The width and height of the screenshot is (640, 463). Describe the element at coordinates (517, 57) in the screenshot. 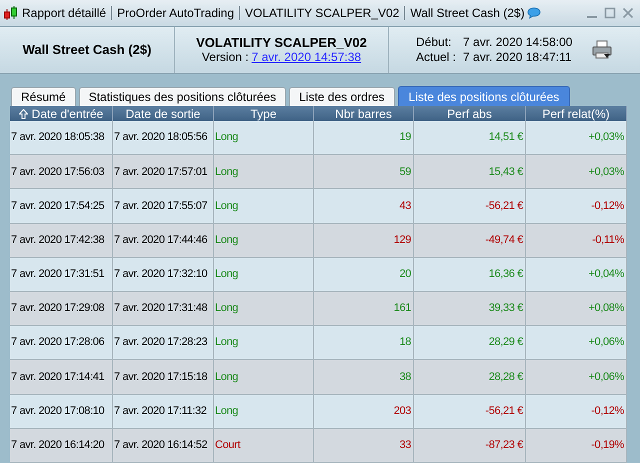

I see `current-value: 7 avr. 2020 18:47:11` at that location.